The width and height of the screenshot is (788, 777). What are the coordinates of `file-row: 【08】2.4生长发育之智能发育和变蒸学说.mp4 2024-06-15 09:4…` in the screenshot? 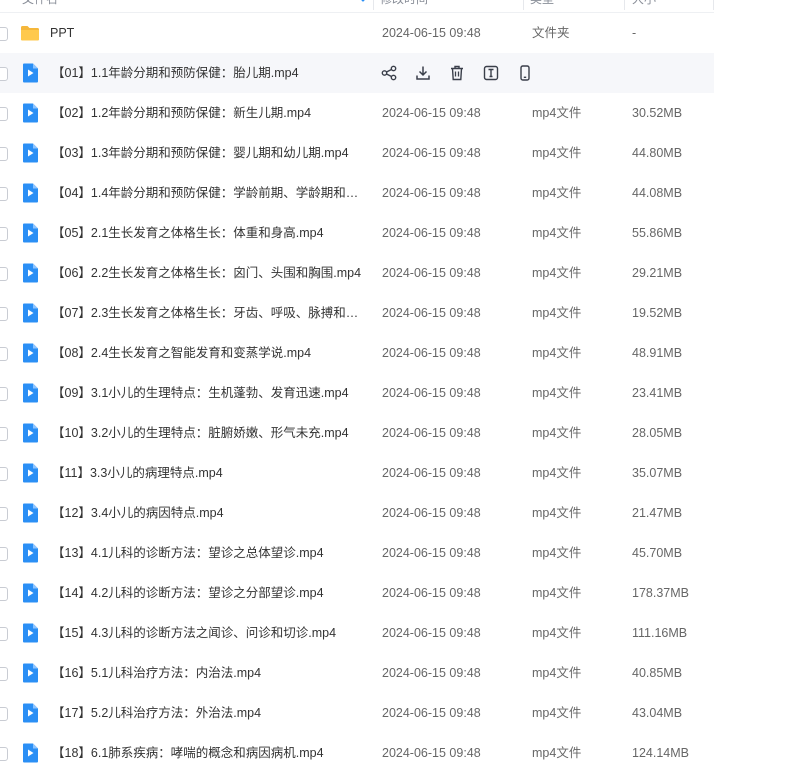 It's located at (357, 353).